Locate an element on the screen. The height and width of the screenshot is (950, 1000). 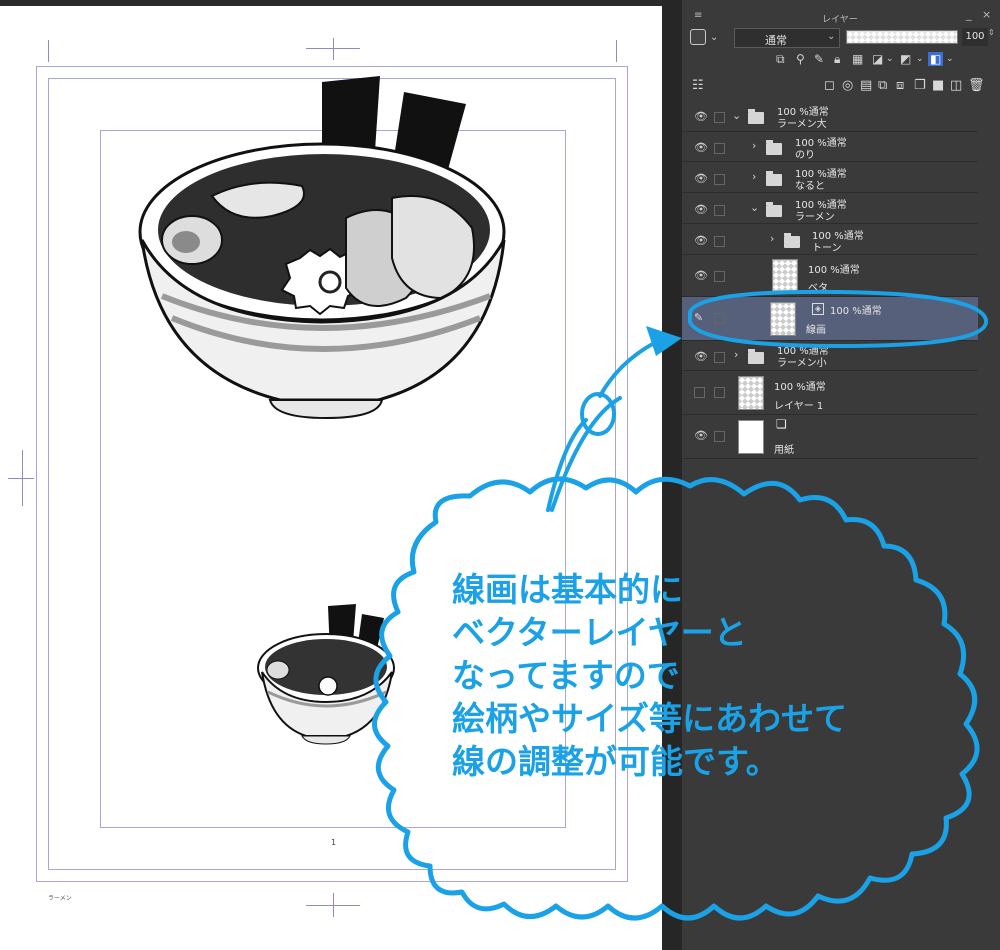
callout-line: 絵柄やサイズ等にあわせて is located at coordinates (650, 718).